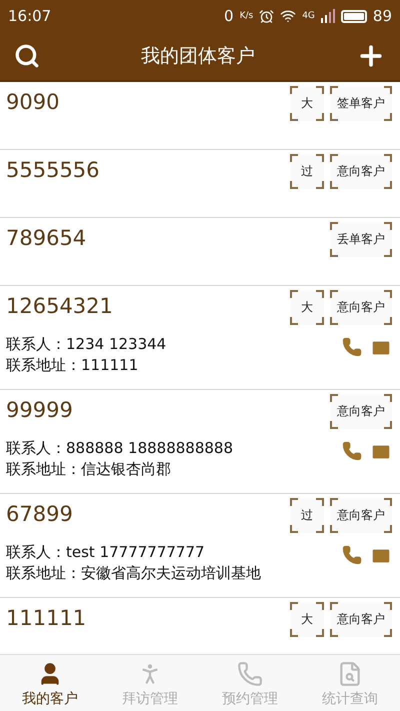 This screenshot has height=711, width=400. I want to click on customer-name: 9090, so click(33, 101).